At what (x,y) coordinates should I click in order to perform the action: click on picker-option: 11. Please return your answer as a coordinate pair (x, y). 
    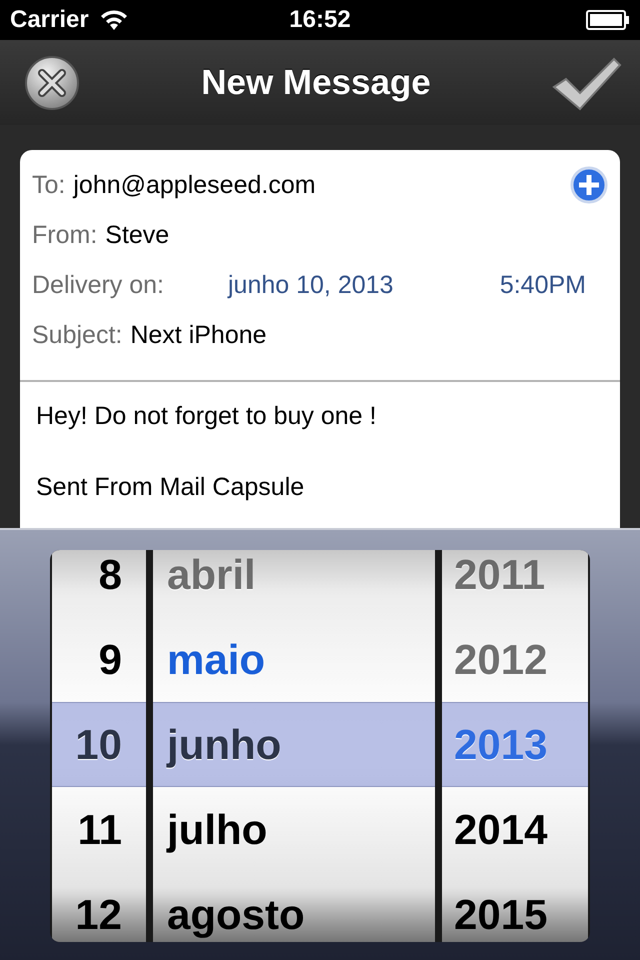
    Looking at the image, I should click on (99, 829).